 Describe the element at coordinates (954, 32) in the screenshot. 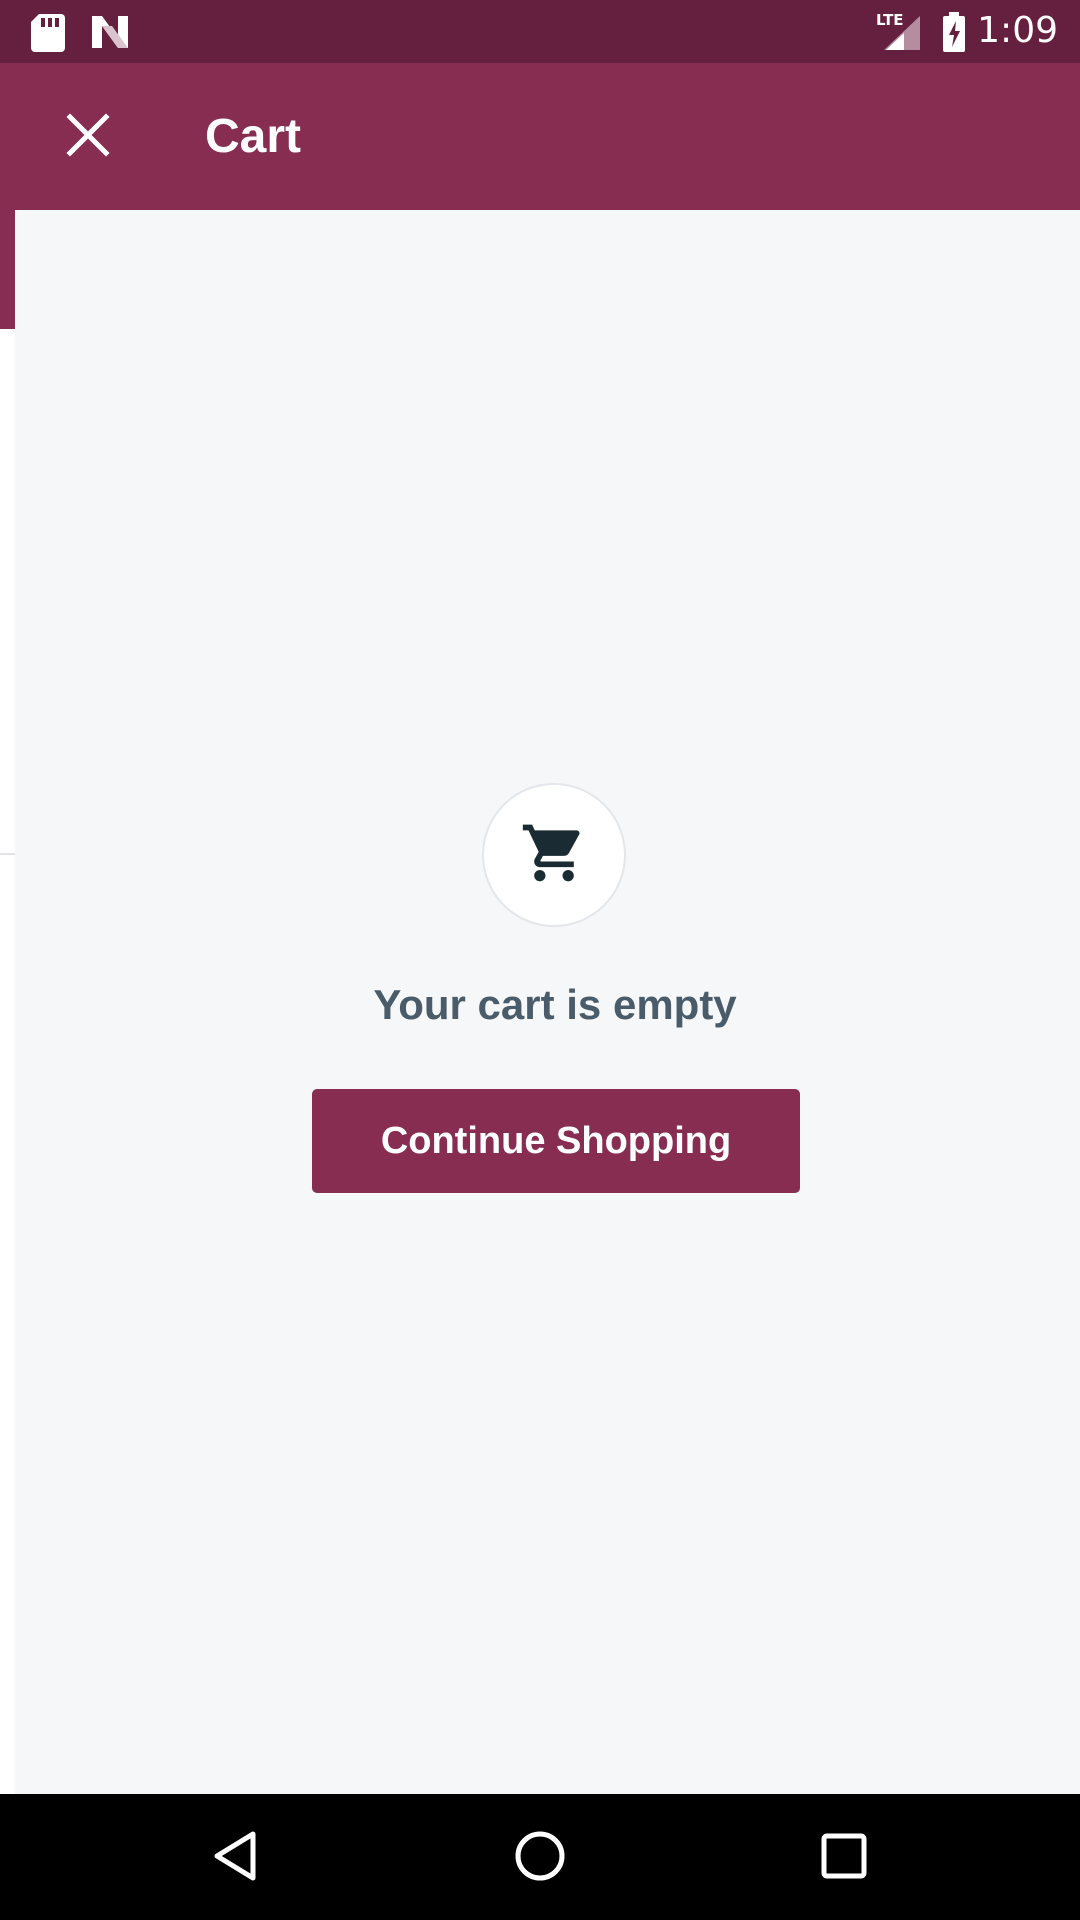

I see `battery-charging-icon` at that location.